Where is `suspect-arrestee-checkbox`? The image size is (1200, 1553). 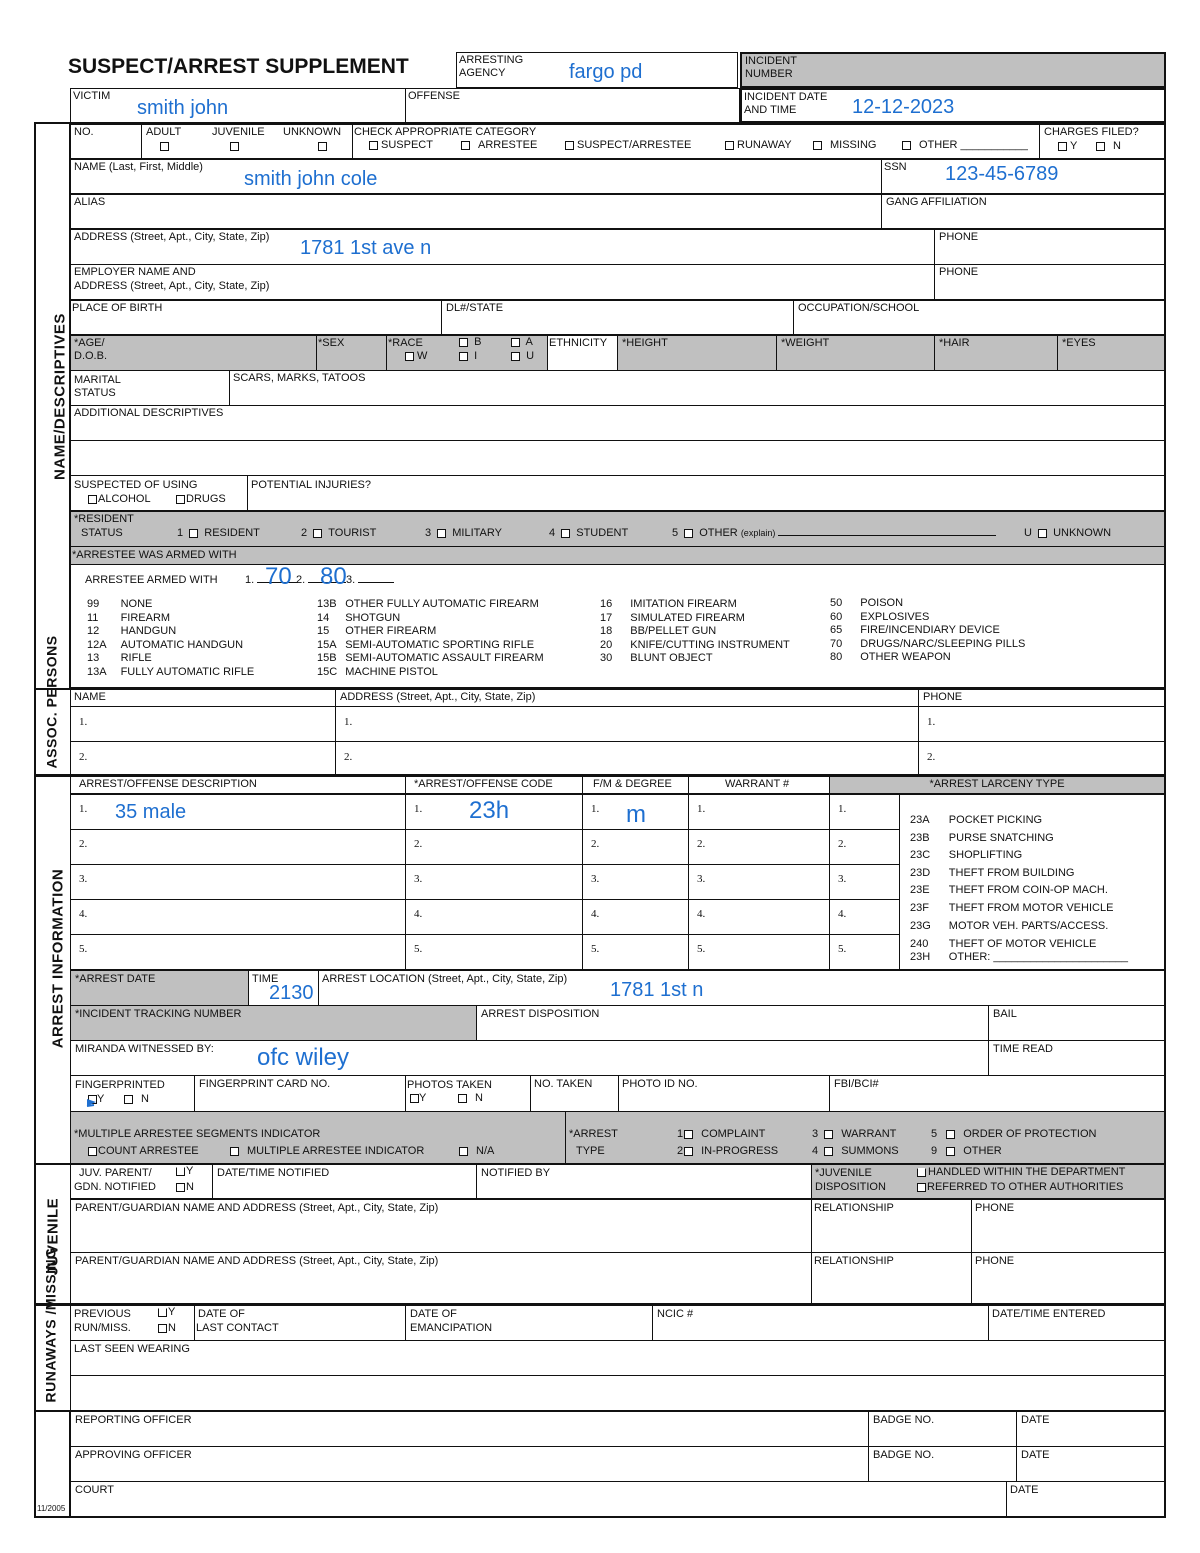 suspect-arrestee-checkbox is located at coordinates (569, 145).